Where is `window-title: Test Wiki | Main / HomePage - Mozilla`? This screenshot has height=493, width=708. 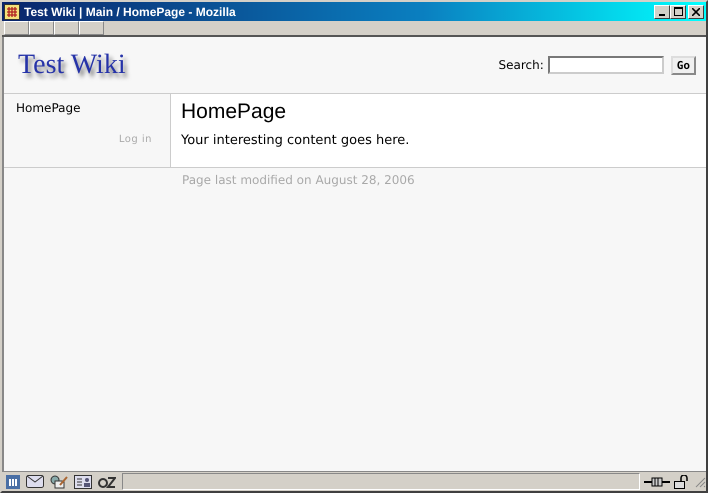 window-title: Test Wiki | Main / HomePage - Mozilla is located at coordinates (130, 11).